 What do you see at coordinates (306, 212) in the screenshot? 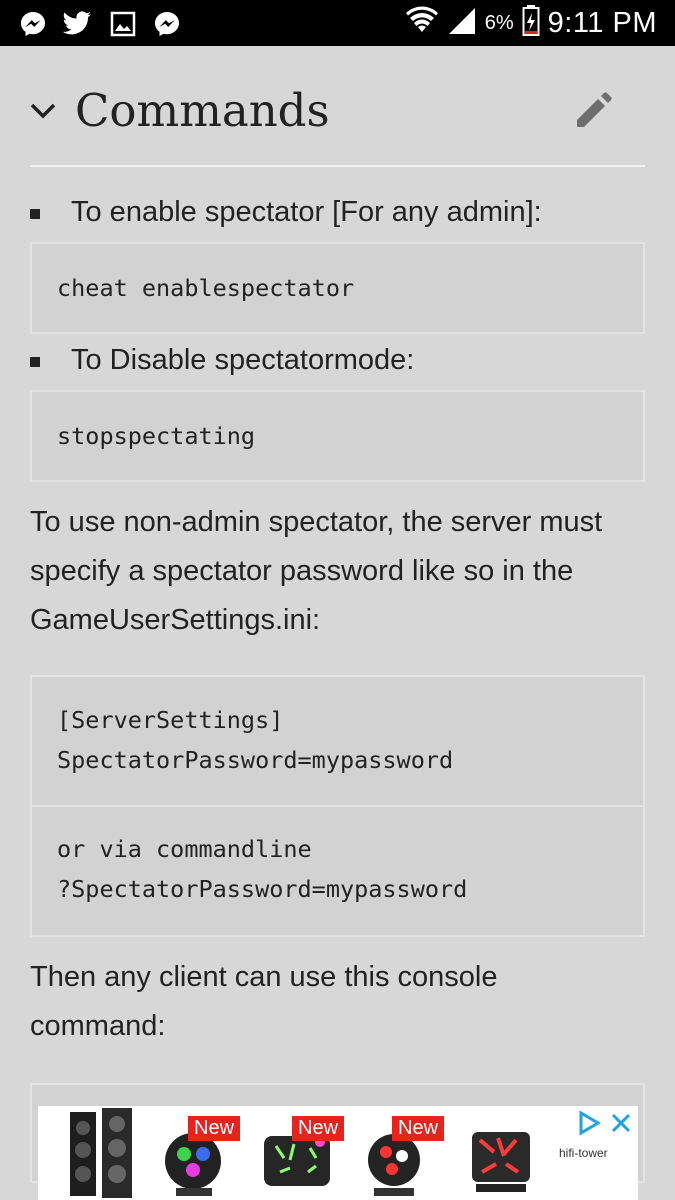
I see `list-item-text: To enable spectator [For any admin]:` at bounding box center [306, 212].